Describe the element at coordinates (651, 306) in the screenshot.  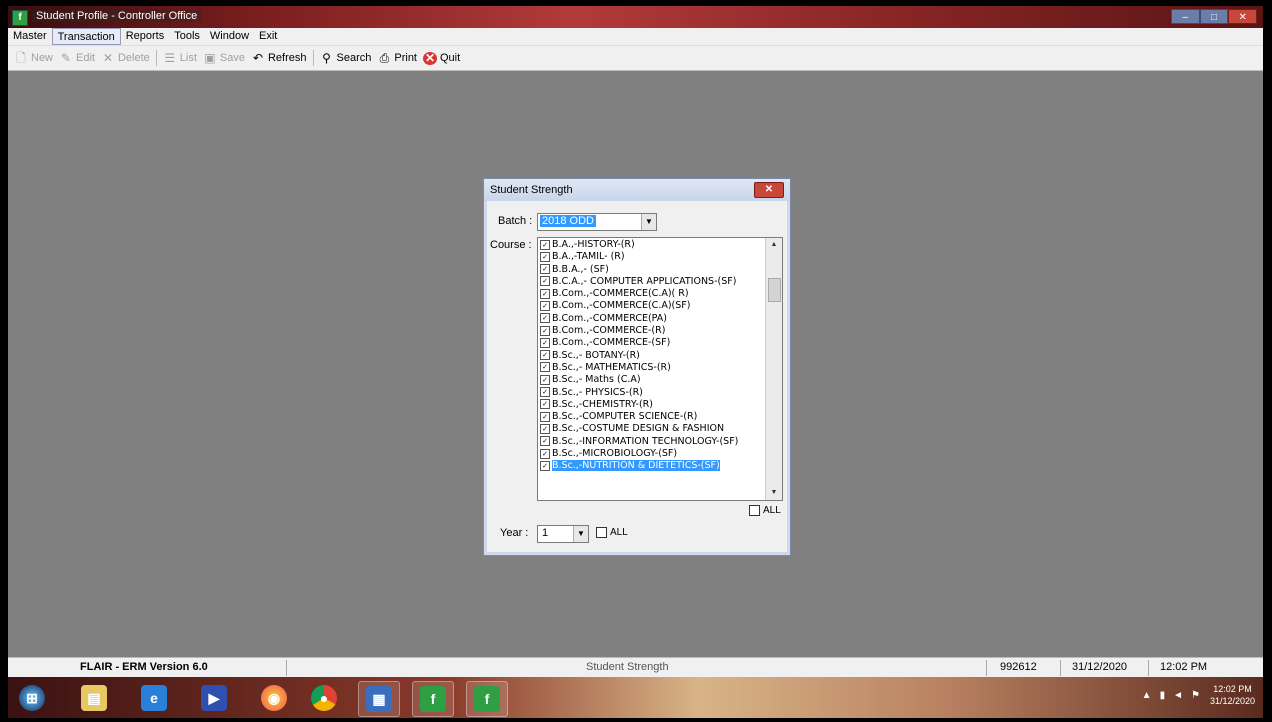
I see `course-list-item: ✓ B.Com.,-COMMERCE(C.A)(SF)` at that location.